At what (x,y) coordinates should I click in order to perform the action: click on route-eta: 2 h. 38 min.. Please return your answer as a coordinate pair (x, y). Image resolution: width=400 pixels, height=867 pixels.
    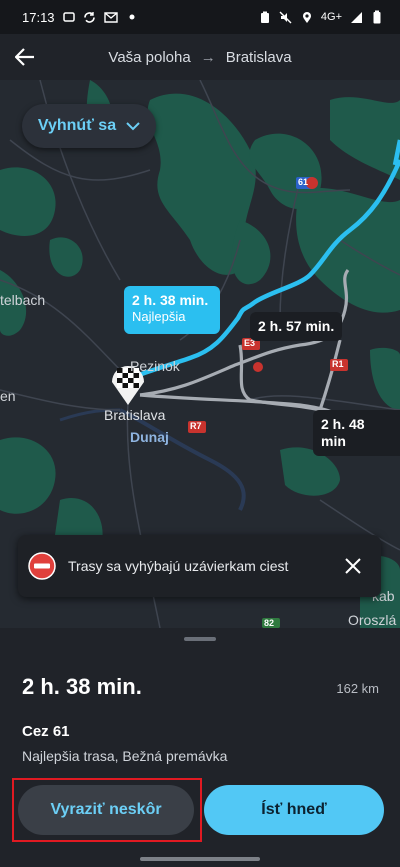
    Looking at the image, I should click on (82, 686).